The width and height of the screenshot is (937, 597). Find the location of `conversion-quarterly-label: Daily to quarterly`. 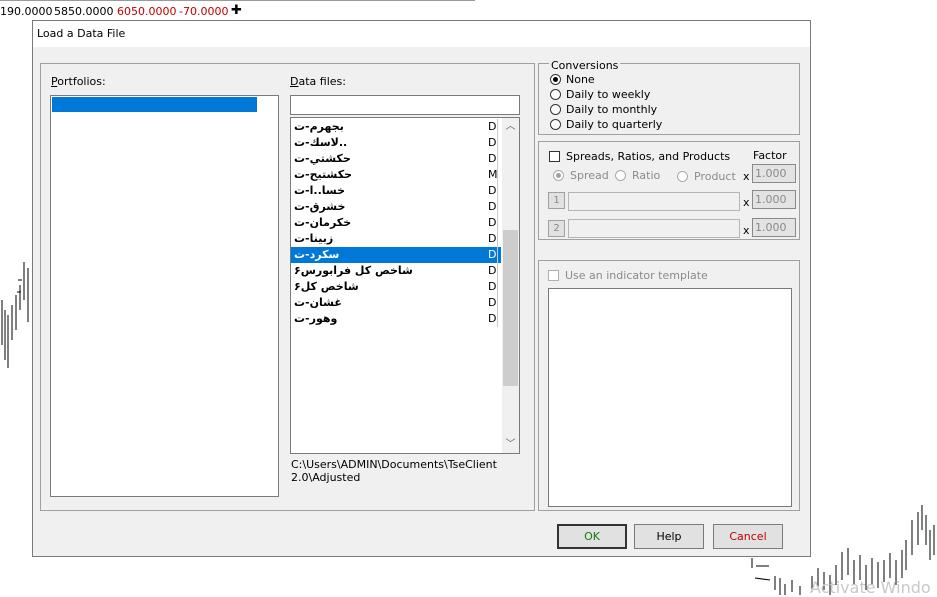

conversion-quarterly-label: Daily to quarterly is located at coordinates (614, 124).